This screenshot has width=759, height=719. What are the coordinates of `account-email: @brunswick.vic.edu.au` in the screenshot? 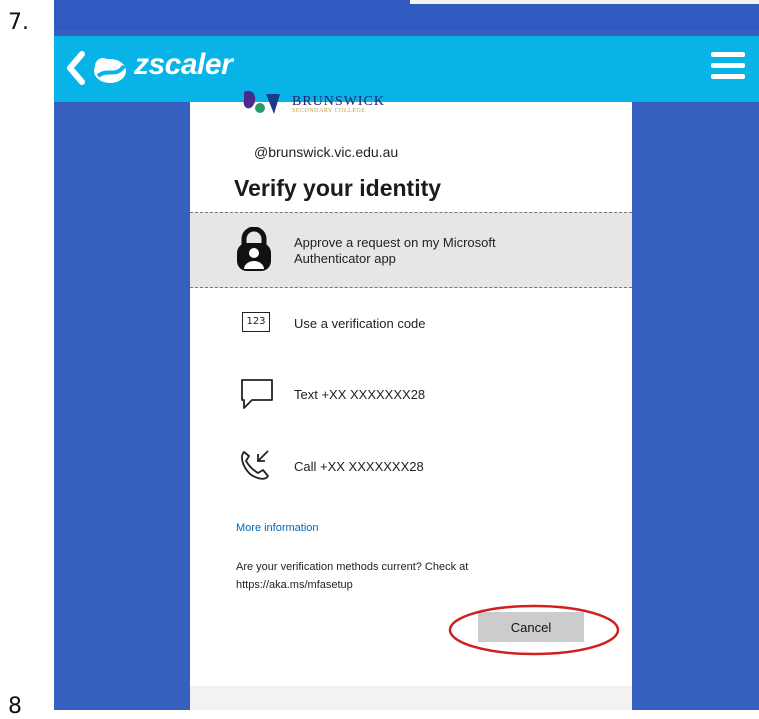 It's located at (326, 152).